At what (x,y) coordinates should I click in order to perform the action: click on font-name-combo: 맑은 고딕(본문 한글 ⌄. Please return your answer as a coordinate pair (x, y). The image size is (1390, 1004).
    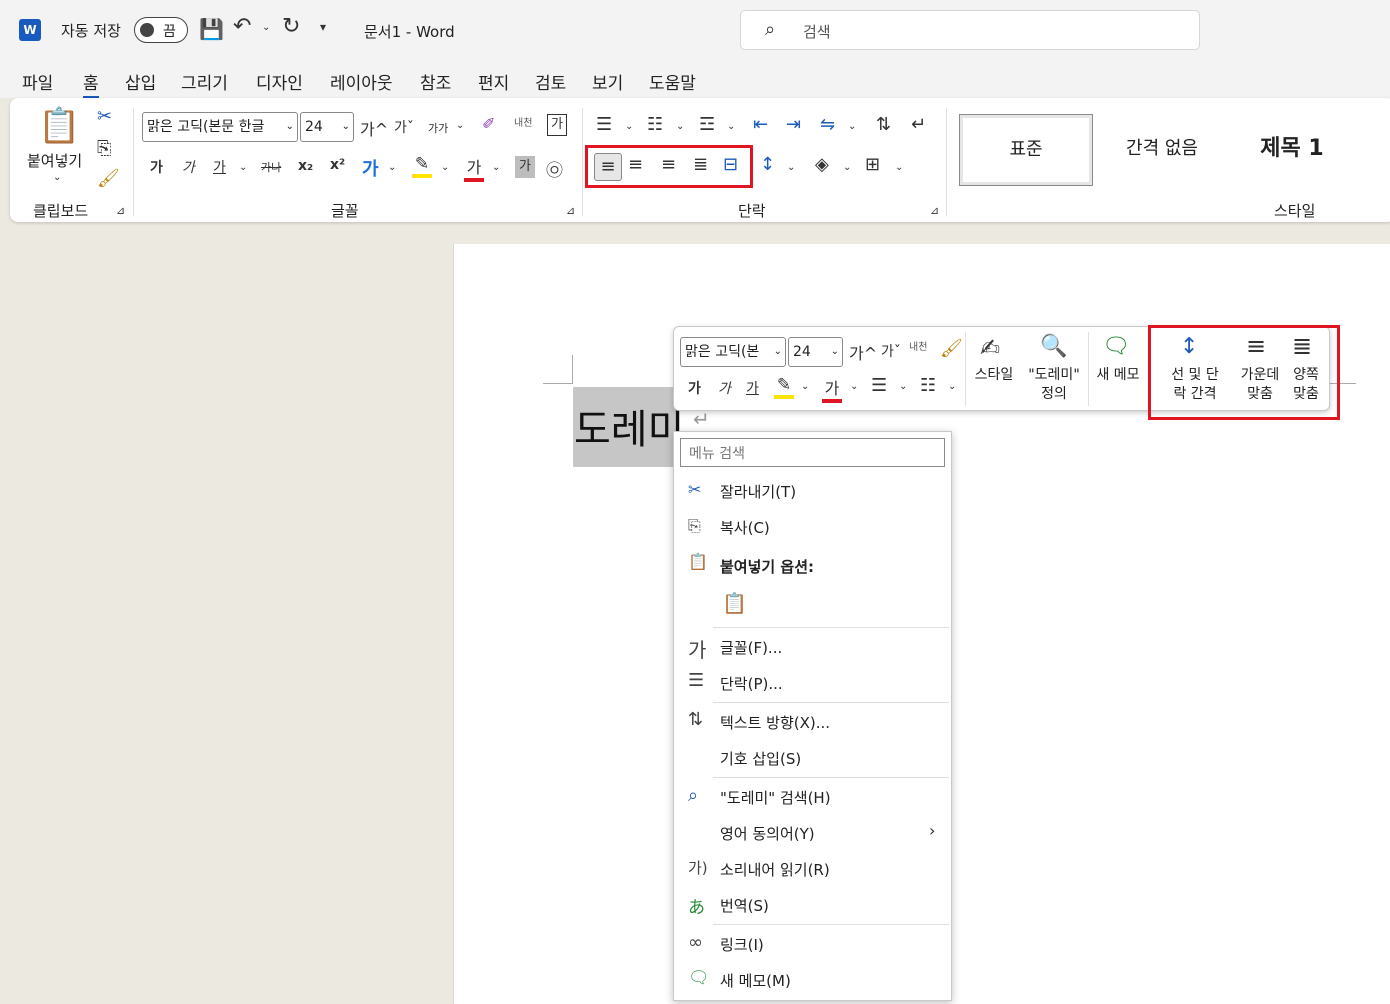
    Looking at the image, I should click on (220, 127).